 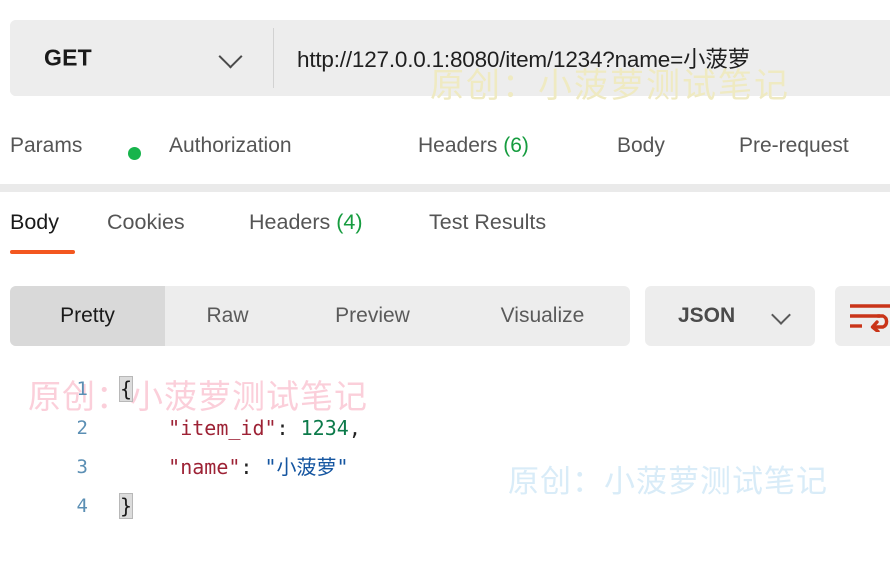 What do you see at coordinates (445, 389) in the screenshot?
I see `code-line: 1{` at bounding box center [445, 389].